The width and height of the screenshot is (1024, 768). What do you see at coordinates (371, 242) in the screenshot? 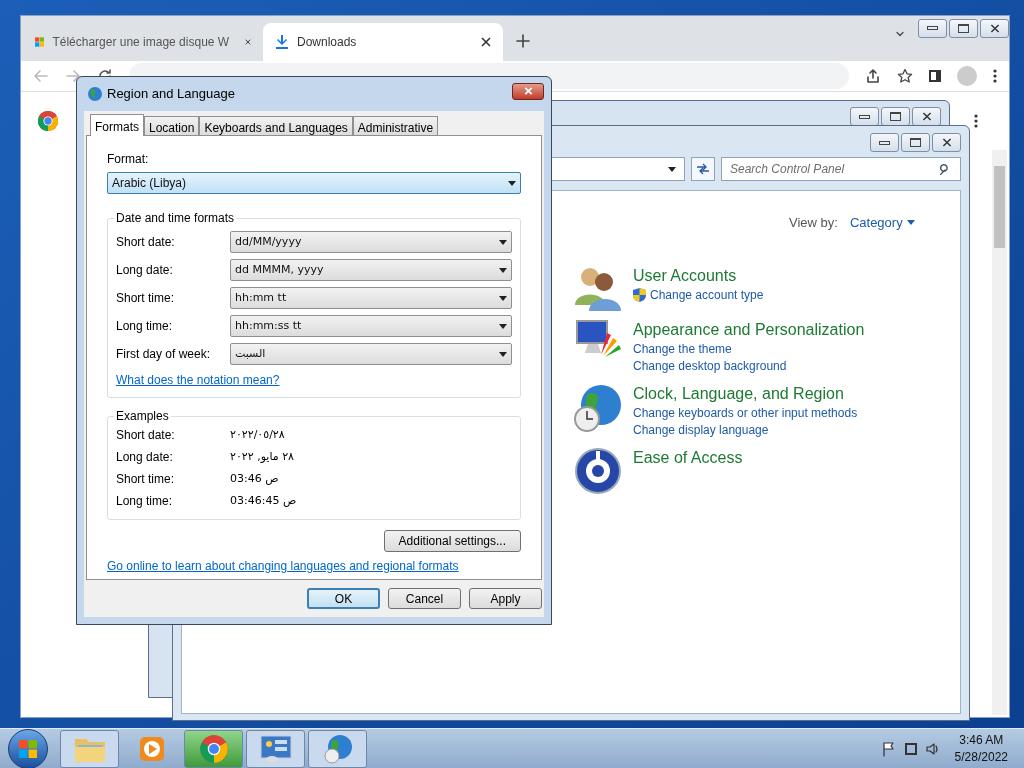
I see `format-dropdown: dd/MM/yyyy` at bounding box center [371, 242].